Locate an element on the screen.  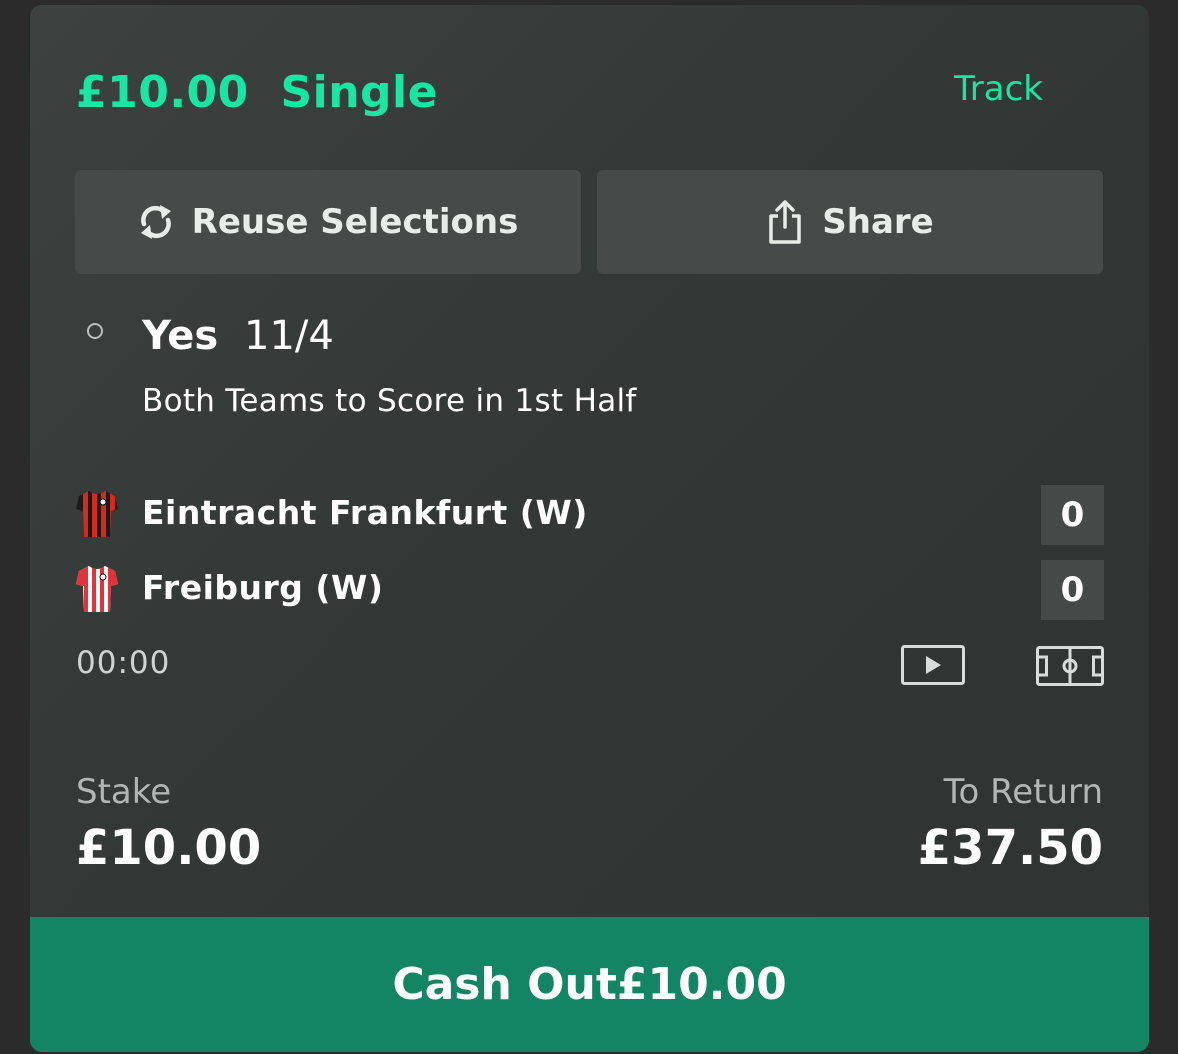
play-stream-icon is located at coordinates (933, 667).